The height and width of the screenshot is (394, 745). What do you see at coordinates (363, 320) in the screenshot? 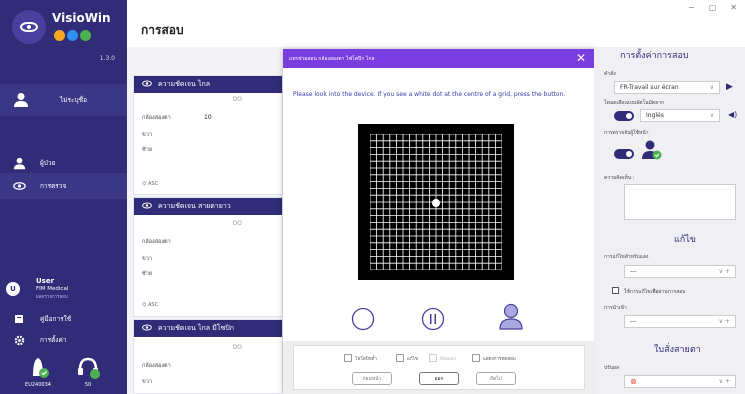
I see `response-button` at bounding box center [363, 320].